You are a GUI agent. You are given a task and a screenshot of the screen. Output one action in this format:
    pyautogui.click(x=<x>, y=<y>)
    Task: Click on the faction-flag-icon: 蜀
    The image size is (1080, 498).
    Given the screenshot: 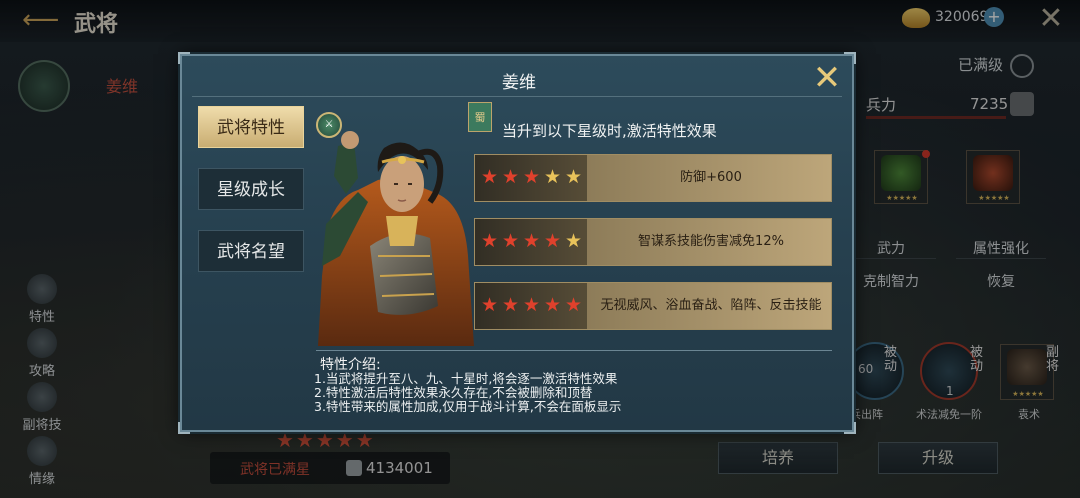 What is the action you would take?
    pyautogui.click(x=480, y=117)
    